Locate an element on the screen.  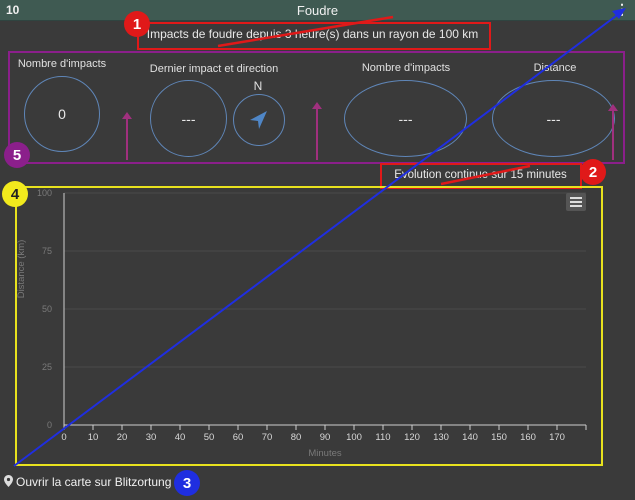
y-tick-label: 0 is located at coordinates (49, 425).